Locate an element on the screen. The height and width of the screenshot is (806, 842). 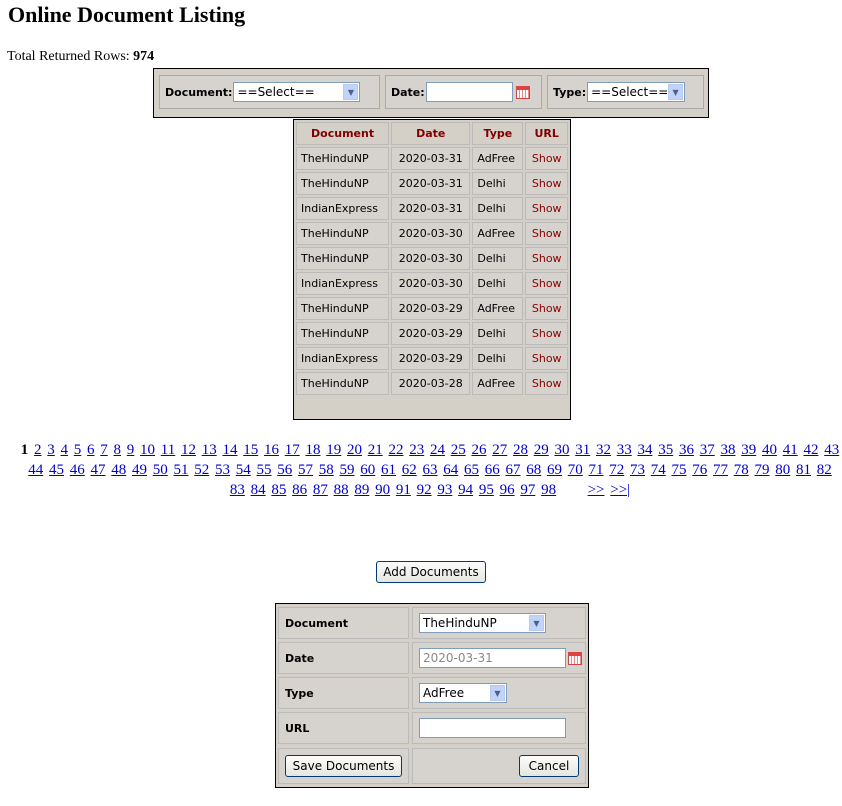
page-link: 84 is located at coordinates (258, 490).